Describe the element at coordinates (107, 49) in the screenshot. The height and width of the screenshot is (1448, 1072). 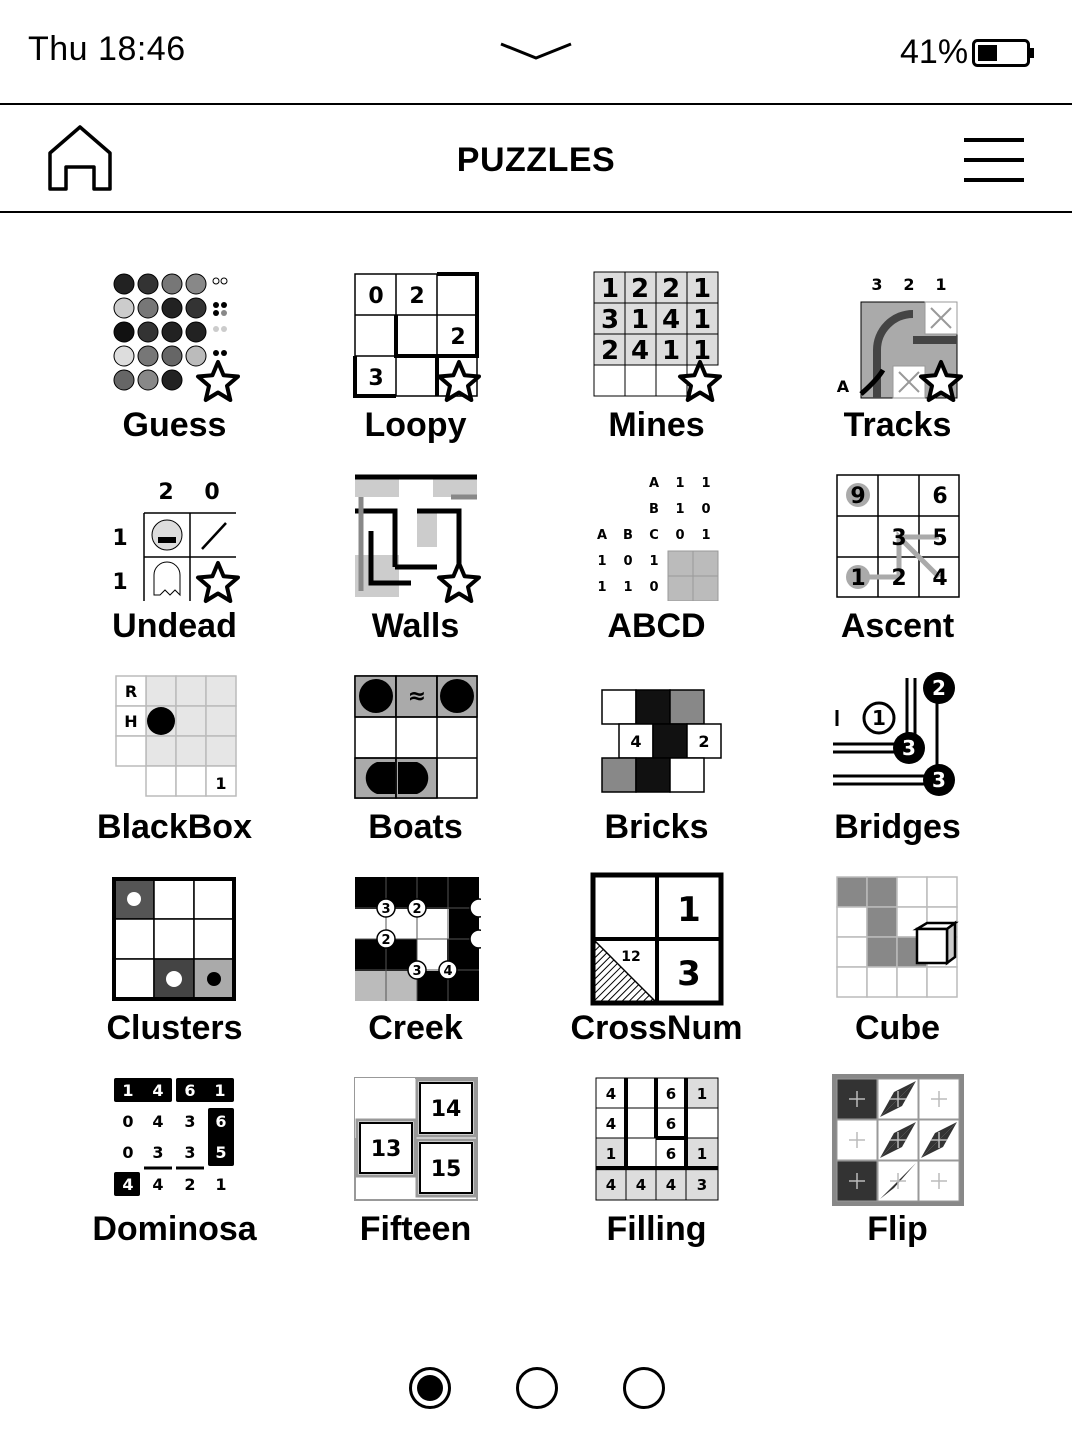
I see `status-time: Thu 18:46` at that location.